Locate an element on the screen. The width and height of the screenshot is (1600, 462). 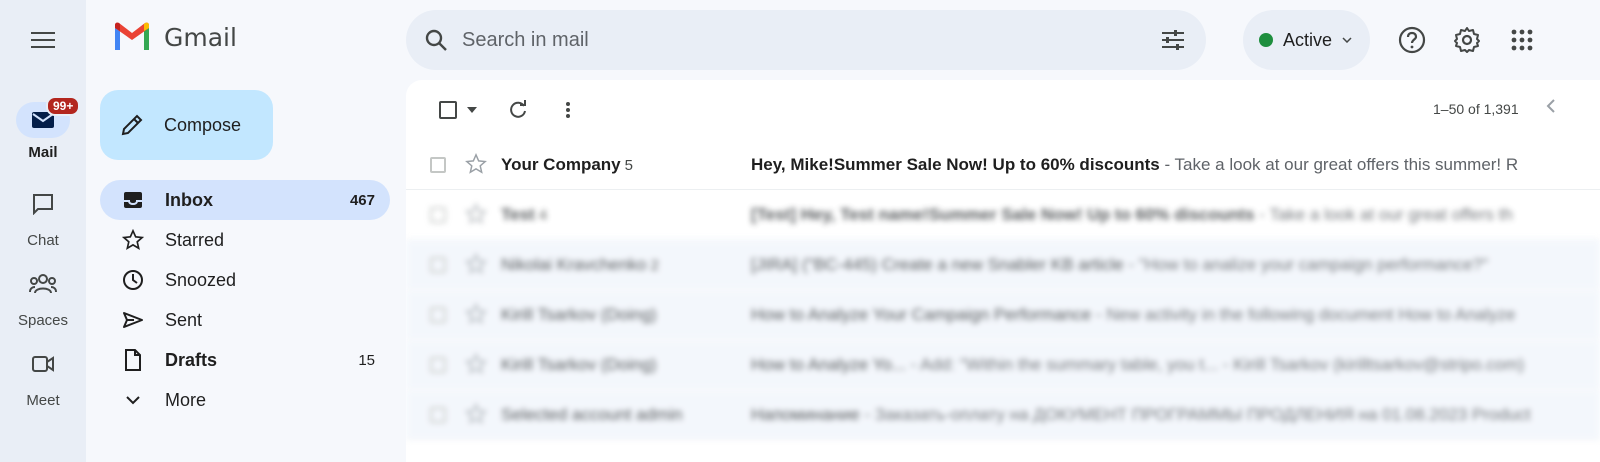
clock-icon is located at coordinates (133, 280).